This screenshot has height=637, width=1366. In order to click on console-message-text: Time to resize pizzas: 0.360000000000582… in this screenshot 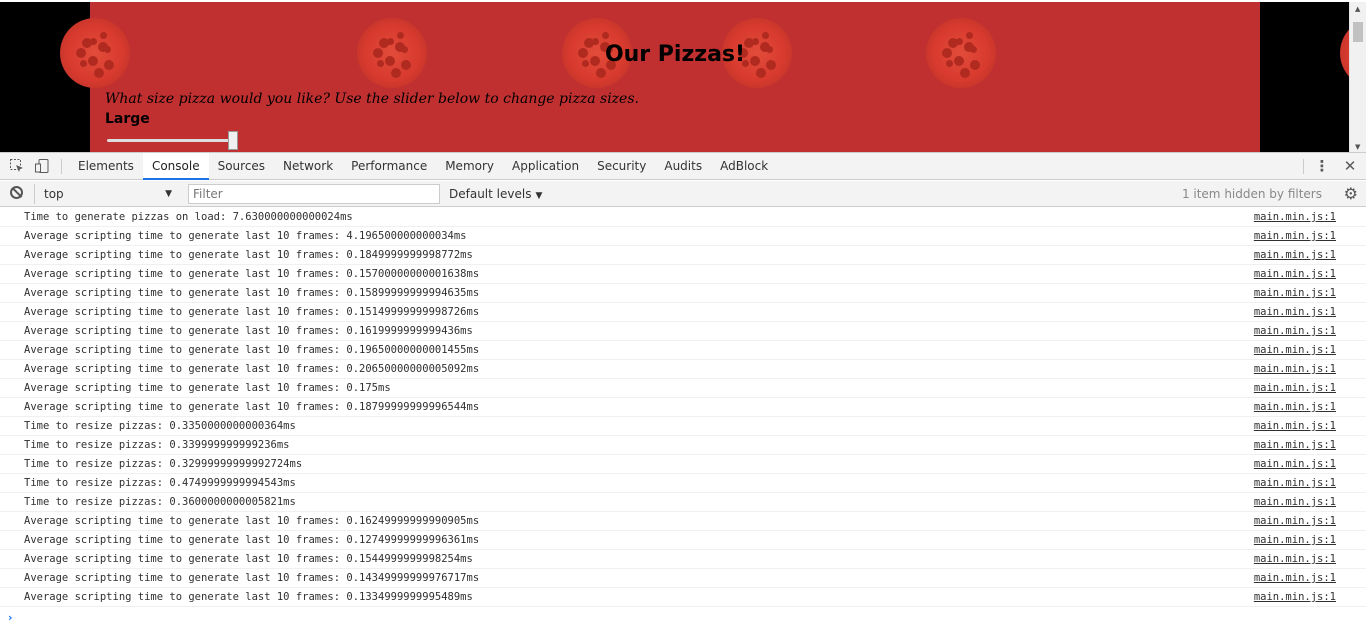, I will do `click(160, 502)`.